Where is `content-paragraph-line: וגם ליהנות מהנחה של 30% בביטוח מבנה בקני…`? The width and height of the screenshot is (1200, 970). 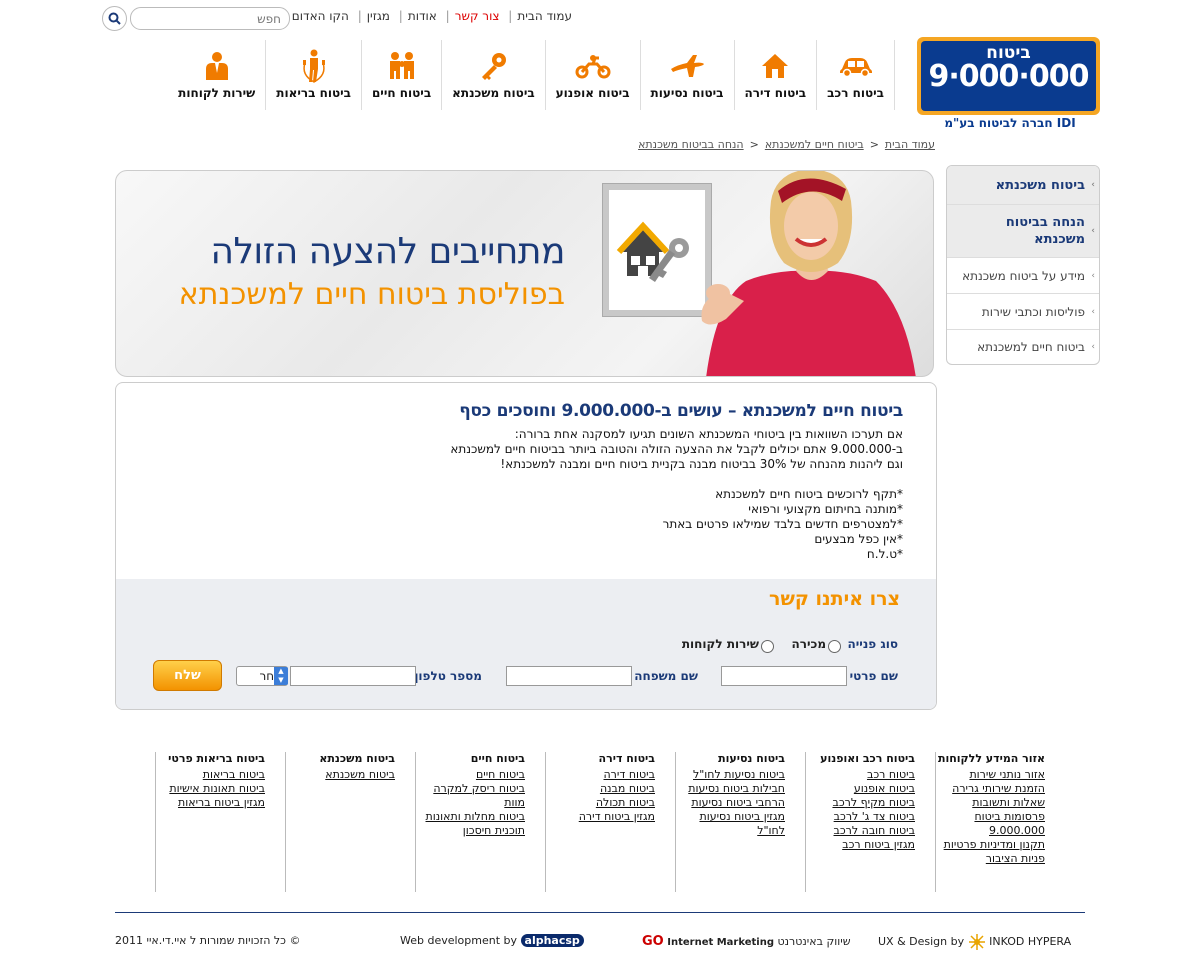 content-paragraph-line: וגם ליהנות מהנחה של 30% בביטוח מבנה בקני… is located at coordinates (701, 464).